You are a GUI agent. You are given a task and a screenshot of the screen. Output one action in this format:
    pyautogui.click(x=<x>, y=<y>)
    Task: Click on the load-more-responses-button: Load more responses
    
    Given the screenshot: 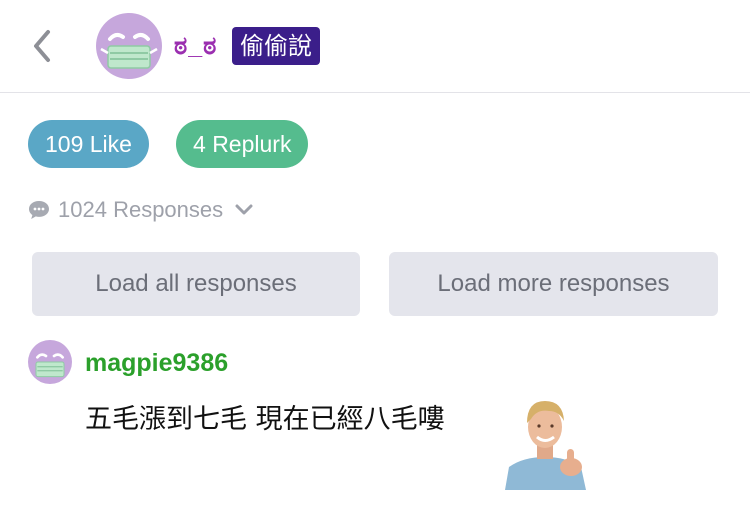 What is the action you would take?
    pyautogui.click(x=553, y=284)
    